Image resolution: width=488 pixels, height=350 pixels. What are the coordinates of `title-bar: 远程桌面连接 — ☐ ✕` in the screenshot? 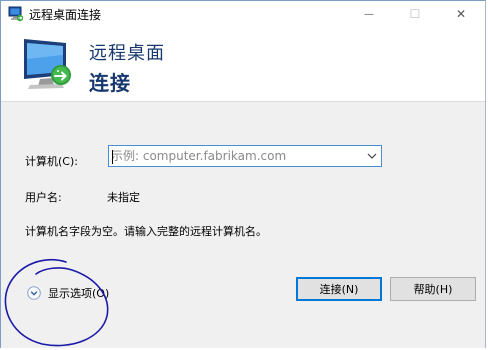 It's located at (243, 14).